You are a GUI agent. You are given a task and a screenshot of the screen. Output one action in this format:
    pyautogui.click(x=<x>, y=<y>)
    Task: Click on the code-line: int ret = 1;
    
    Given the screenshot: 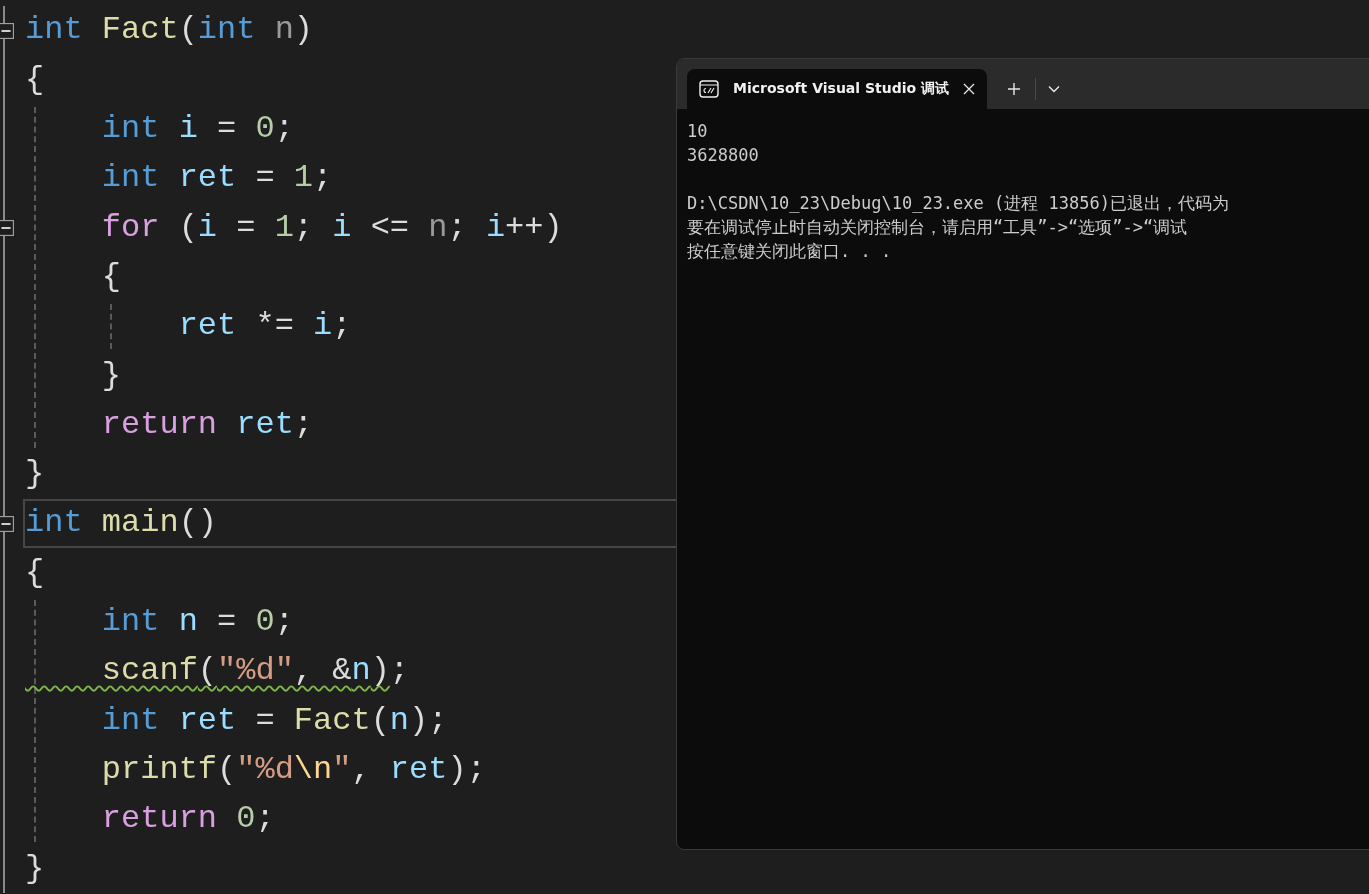 What is the action you would take?
    pyautogui.click(x=216, y=178)
    